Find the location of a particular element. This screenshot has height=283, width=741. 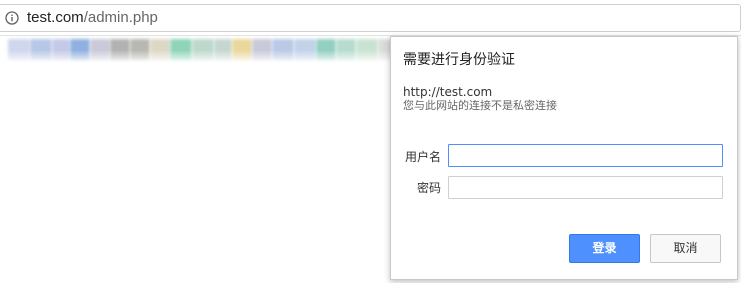

dialog-host: http://test.com is located at coordinates (448, 92).